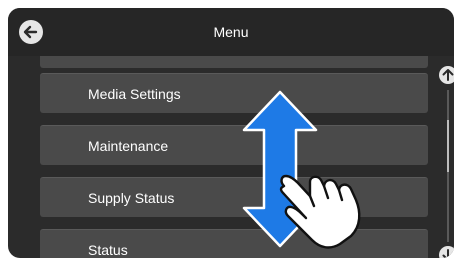  I want to click on menu-item-label: Supply Status, so click(131, 198).